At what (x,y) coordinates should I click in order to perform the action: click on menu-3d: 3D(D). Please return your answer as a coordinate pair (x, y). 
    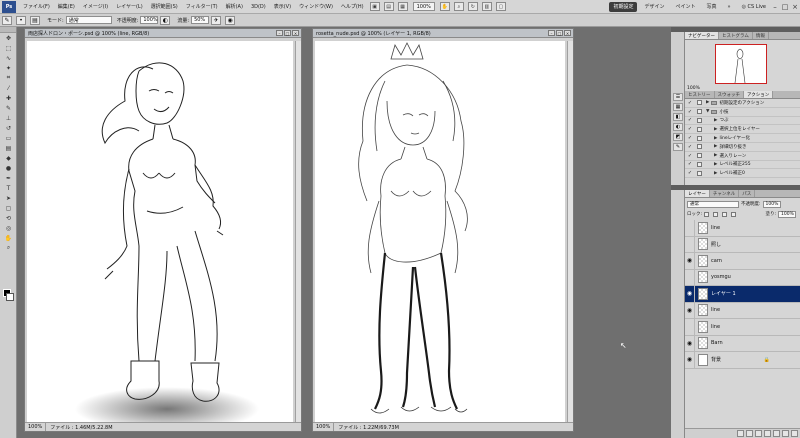
    Looking at the image, I should click on (258, 7).